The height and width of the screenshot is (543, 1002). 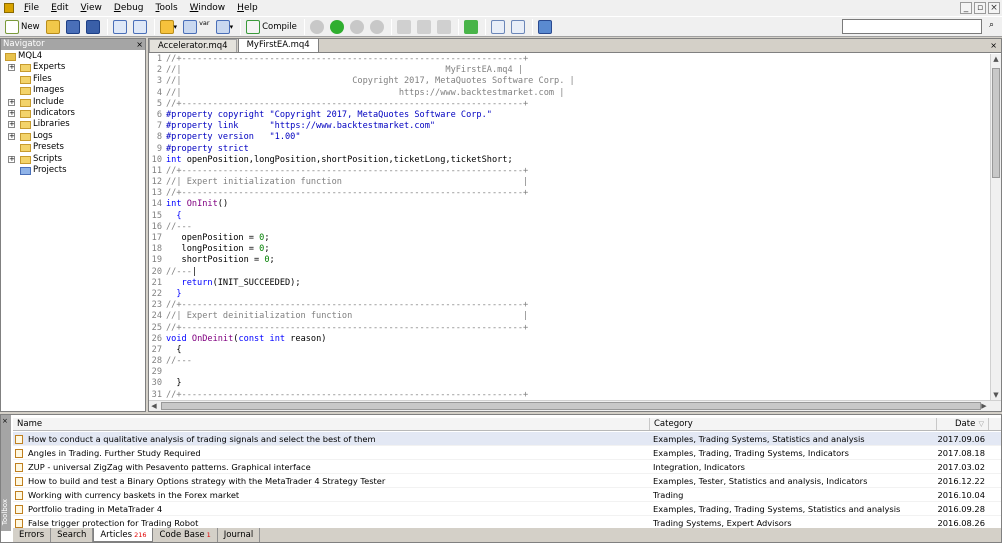 What do you see at coordinates (912, 26) in the screenshot?
I see `search-input` at bounding box center [912, 26].